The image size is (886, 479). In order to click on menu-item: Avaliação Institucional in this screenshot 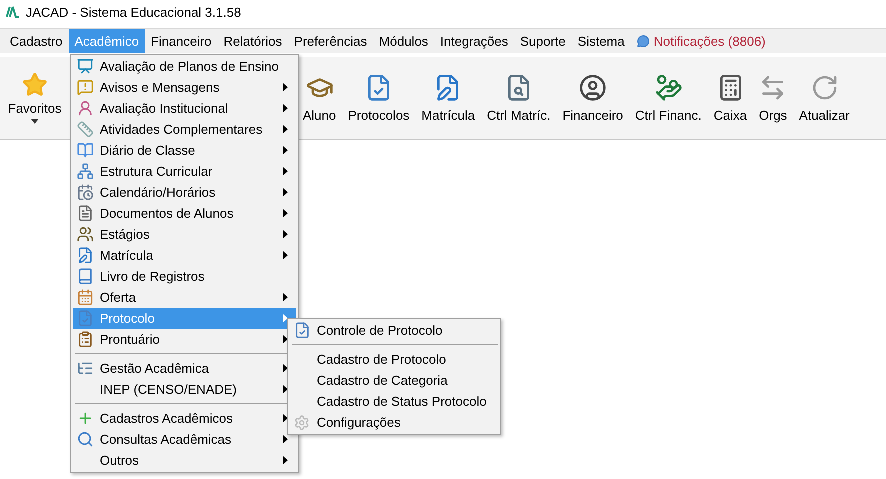, I will do `click(184, 108)`.